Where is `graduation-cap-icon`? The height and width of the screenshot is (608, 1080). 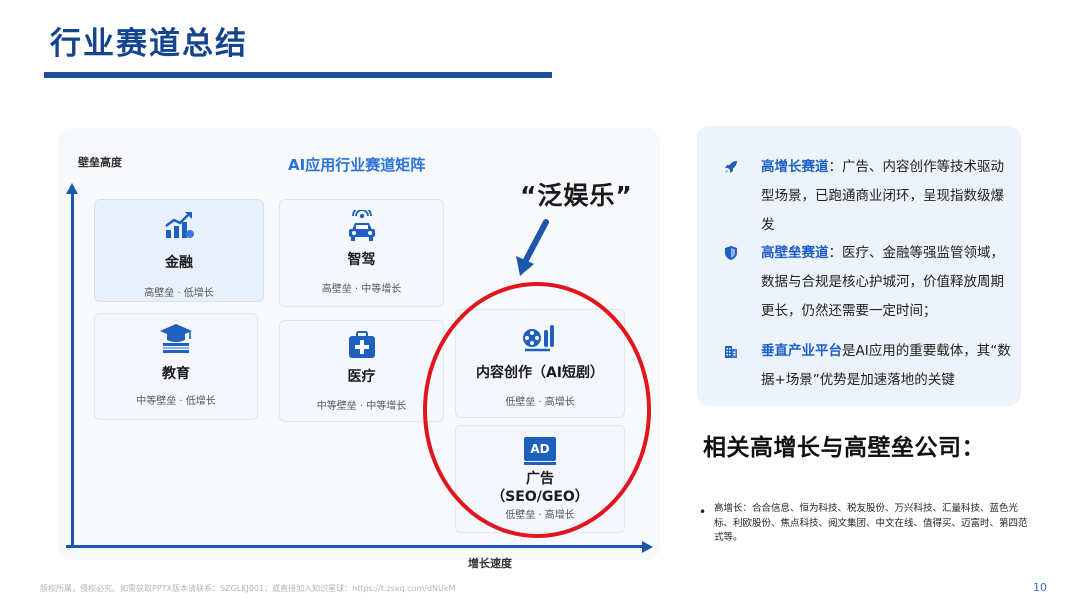
graduation-cap-icon is located at coordinates (176, 340).